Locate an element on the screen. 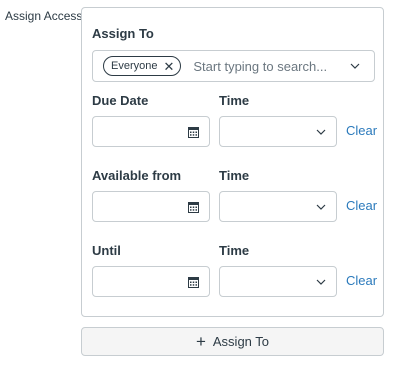  until-label: Until is located at coordinates (106, 250).